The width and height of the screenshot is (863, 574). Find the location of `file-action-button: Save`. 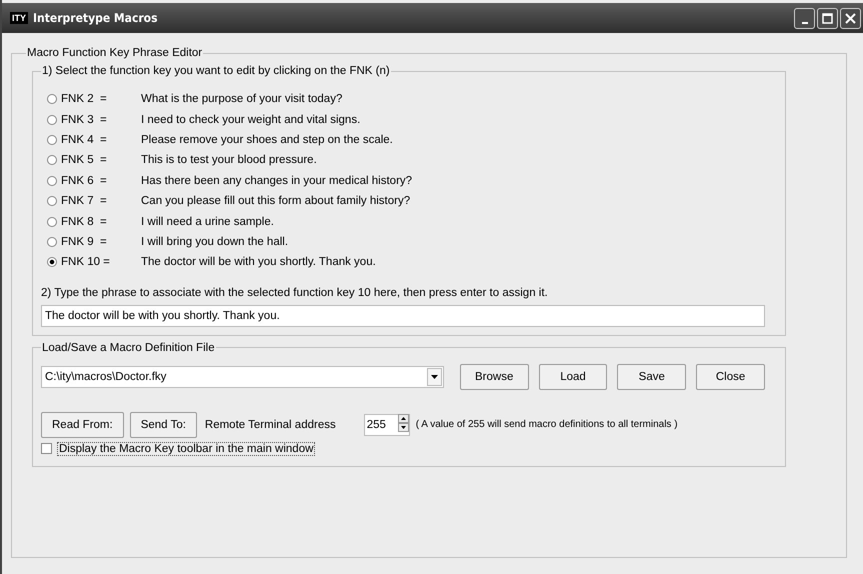

file-action-button: Save is located at coordinates (651, 377).